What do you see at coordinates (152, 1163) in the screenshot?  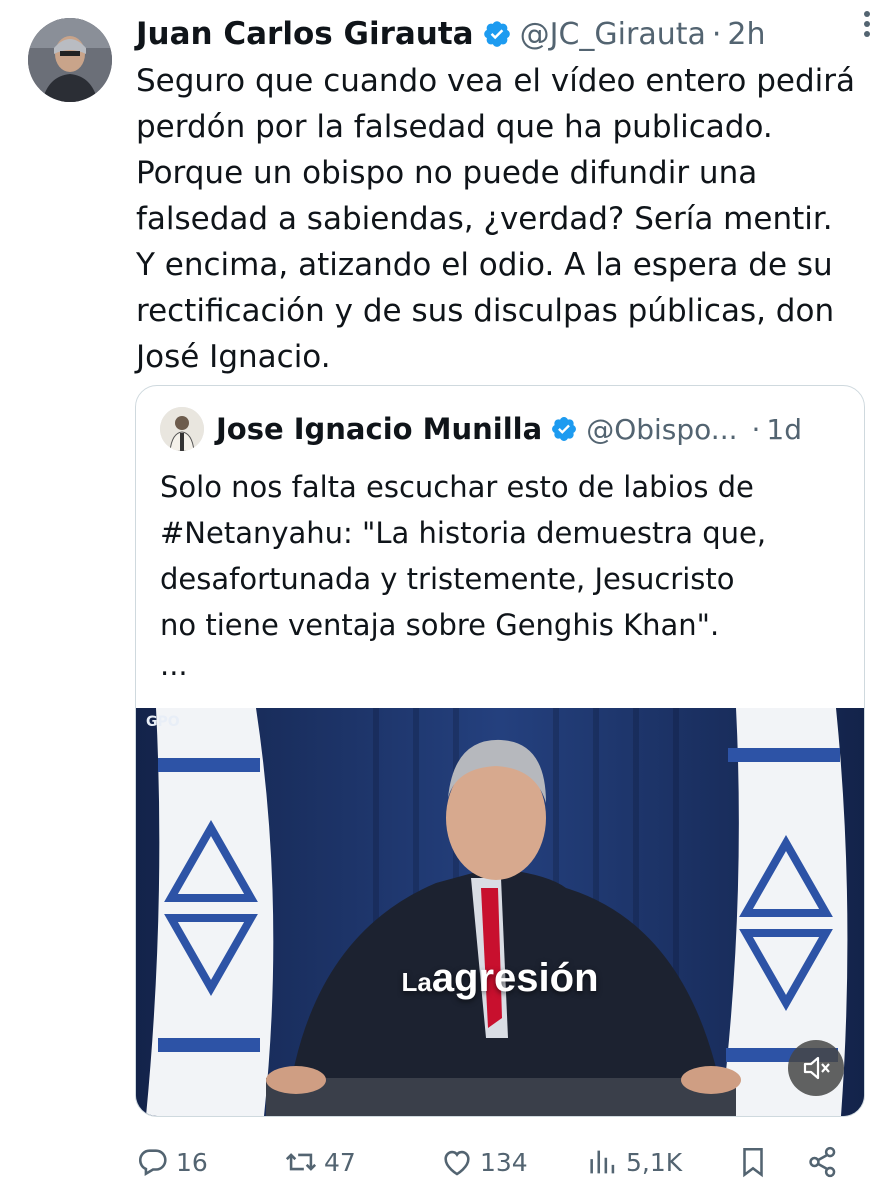 I see `reply-icon` at bounding box center [152, 1163].